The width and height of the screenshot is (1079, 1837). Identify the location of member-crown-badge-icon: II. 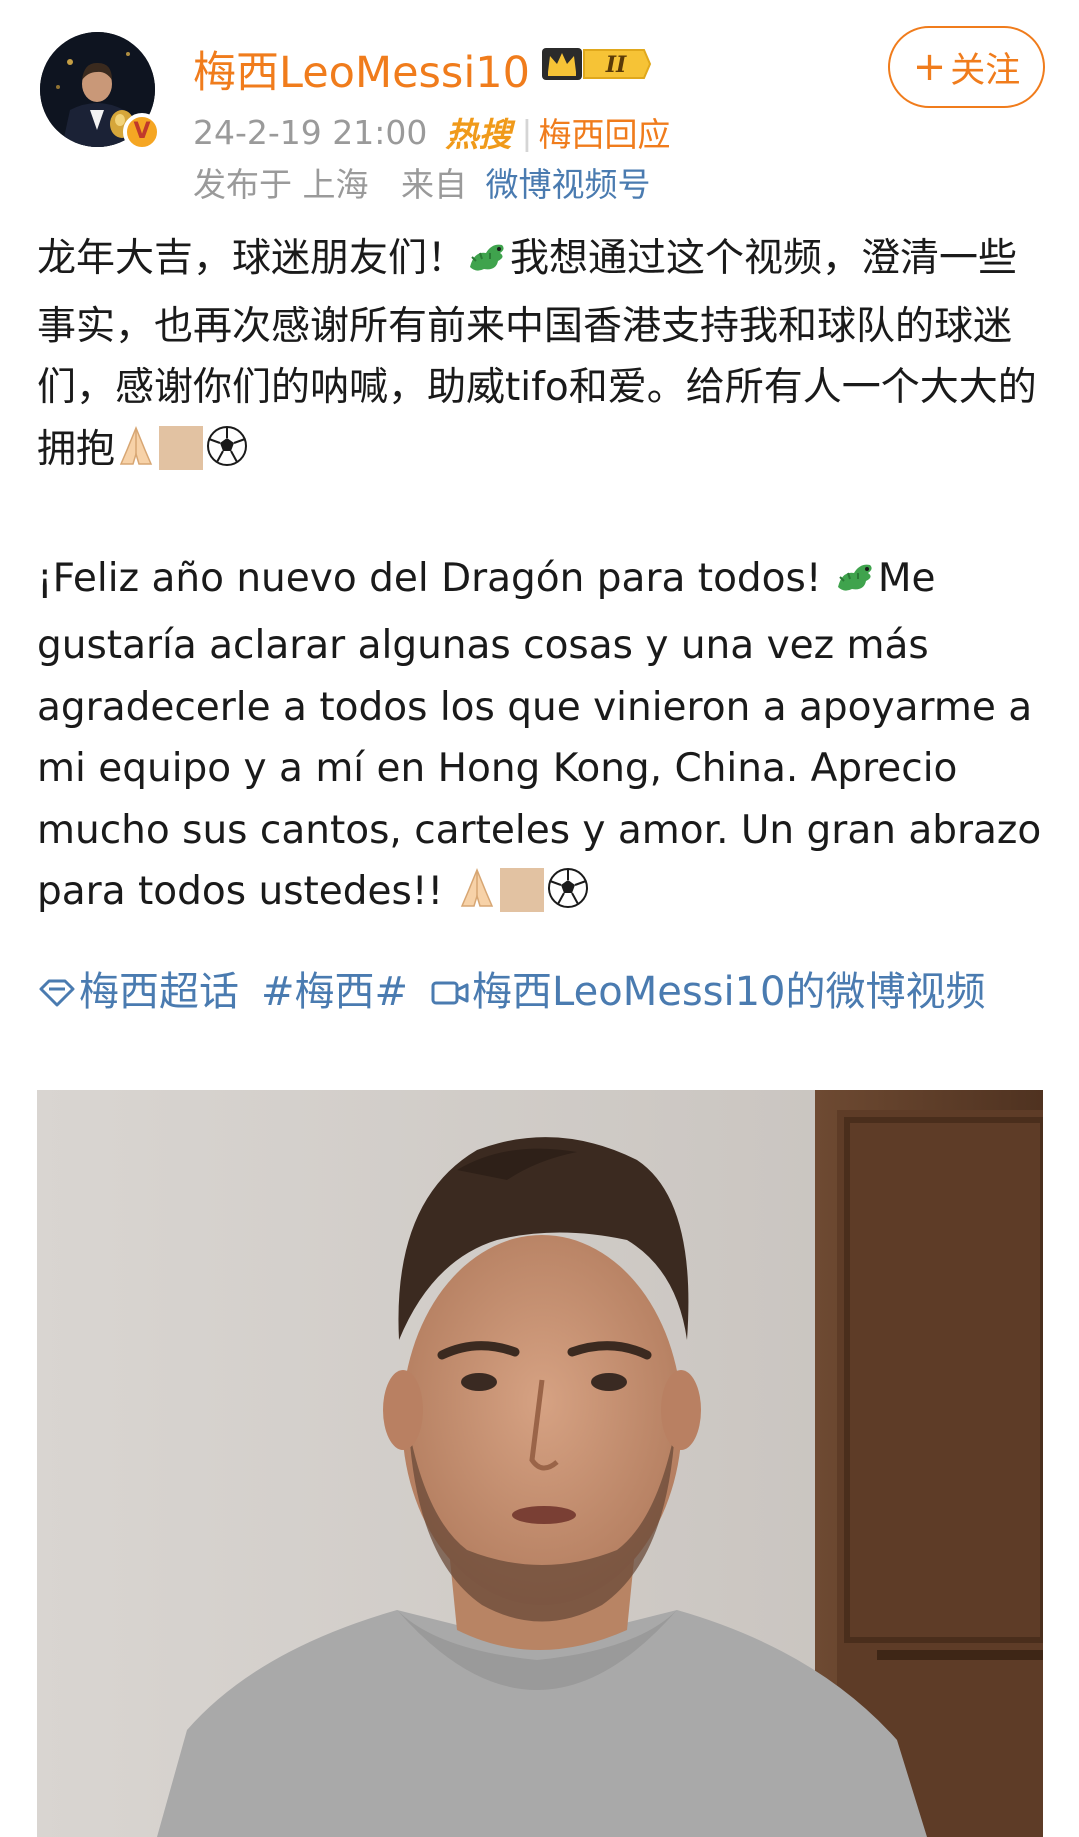
(596, 64).